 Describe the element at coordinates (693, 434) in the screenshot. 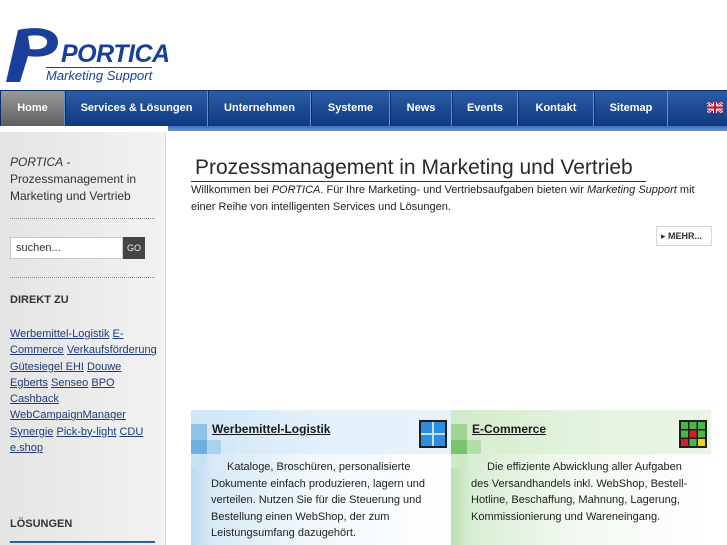

I see `grid-green-icon` at that location.